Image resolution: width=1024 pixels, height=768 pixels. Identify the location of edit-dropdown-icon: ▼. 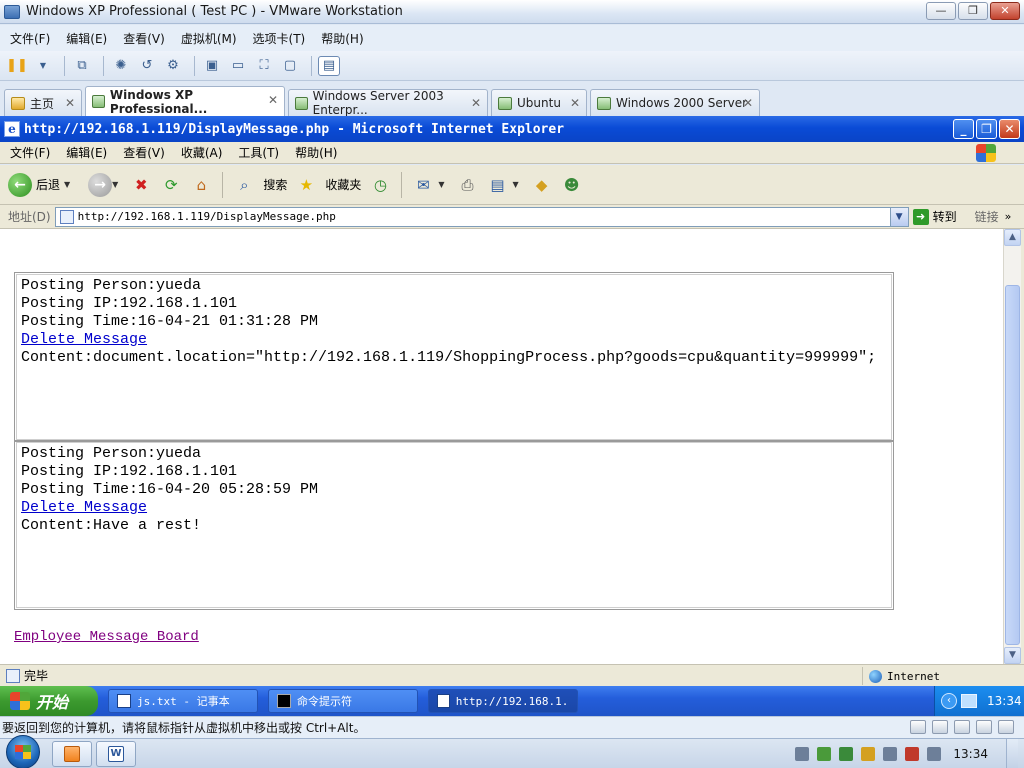
(516, 184).